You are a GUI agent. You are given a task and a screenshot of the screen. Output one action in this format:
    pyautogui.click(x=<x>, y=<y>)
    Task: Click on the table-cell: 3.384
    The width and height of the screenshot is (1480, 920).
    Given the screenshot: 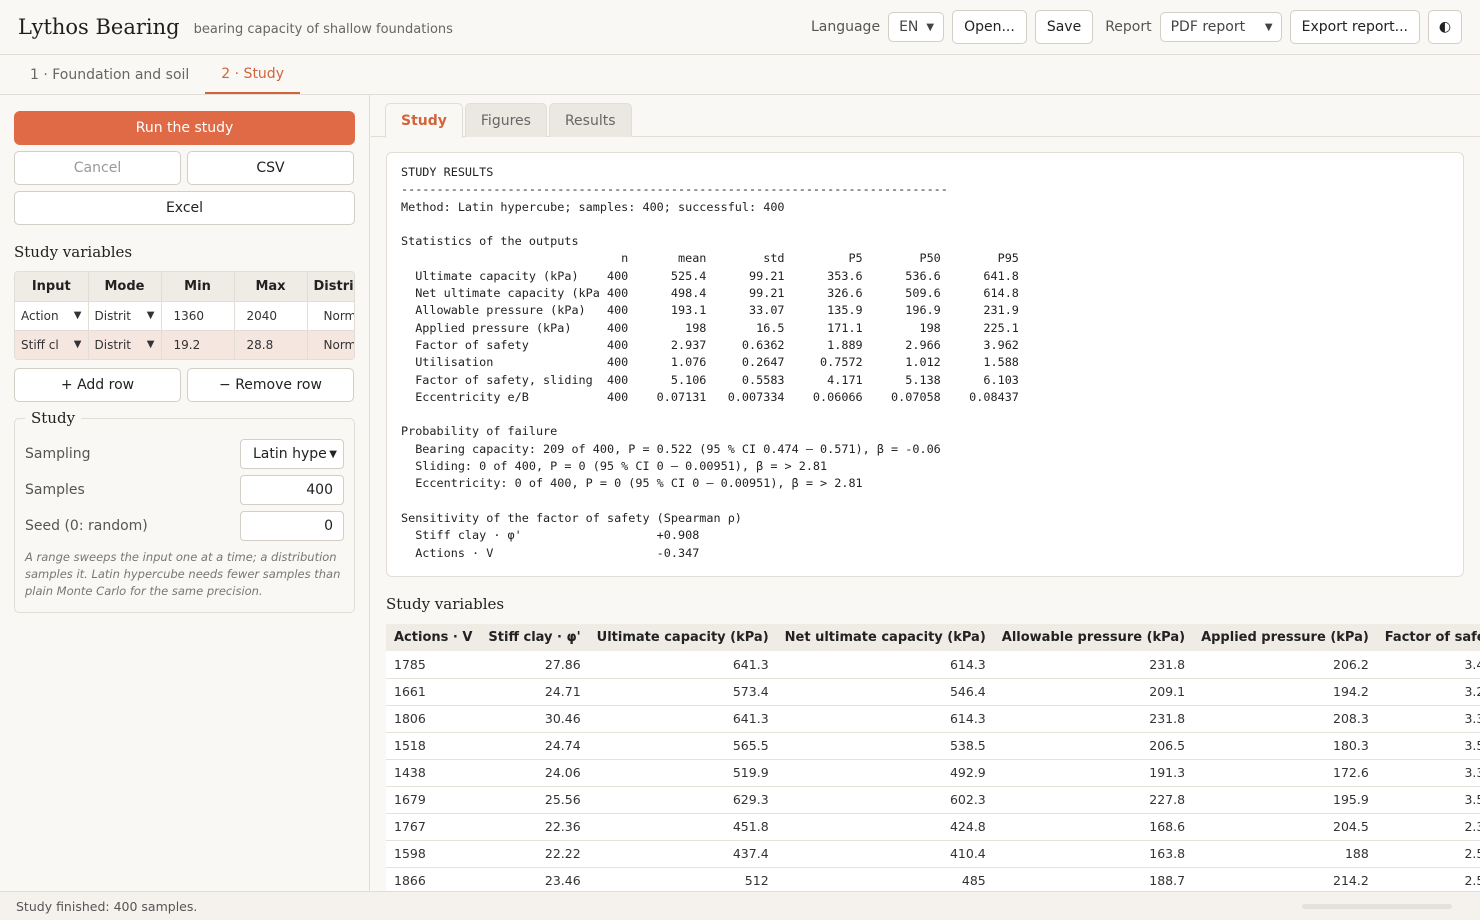 What is the action you would take?
    pyautogui.click(x=1428, y=773)
    